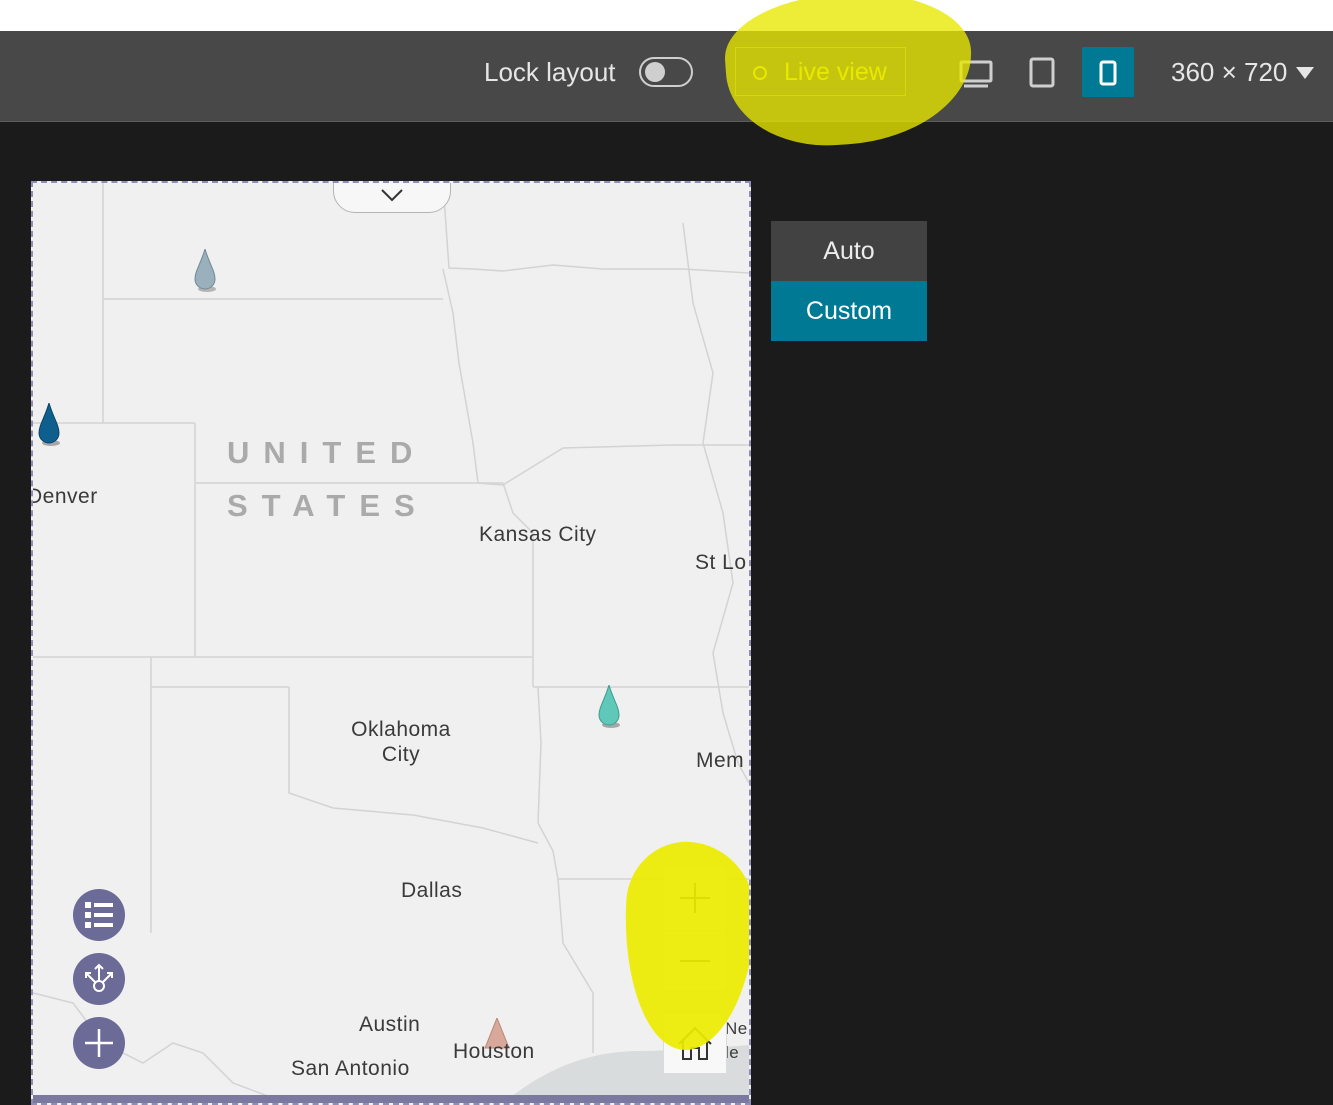 The height and width of the screenshot is (1105, 1333). I want to click on panel-collapse-tab, so click(392, 198).